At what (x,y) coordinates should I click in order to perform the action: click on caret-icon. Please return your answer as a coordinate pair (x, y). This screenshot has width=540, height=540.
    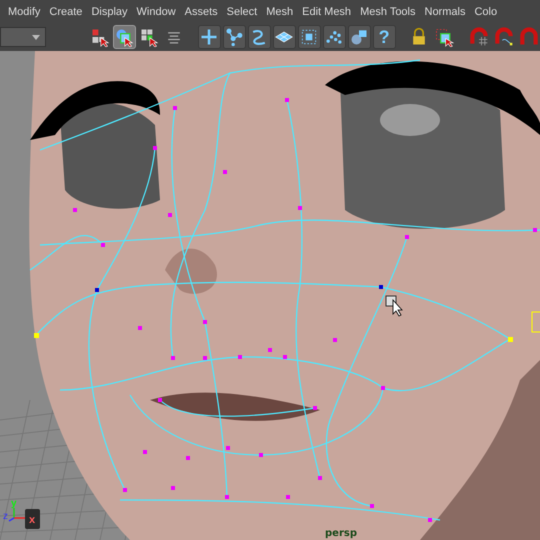
    Looking at the image, I should click on (36, 37).